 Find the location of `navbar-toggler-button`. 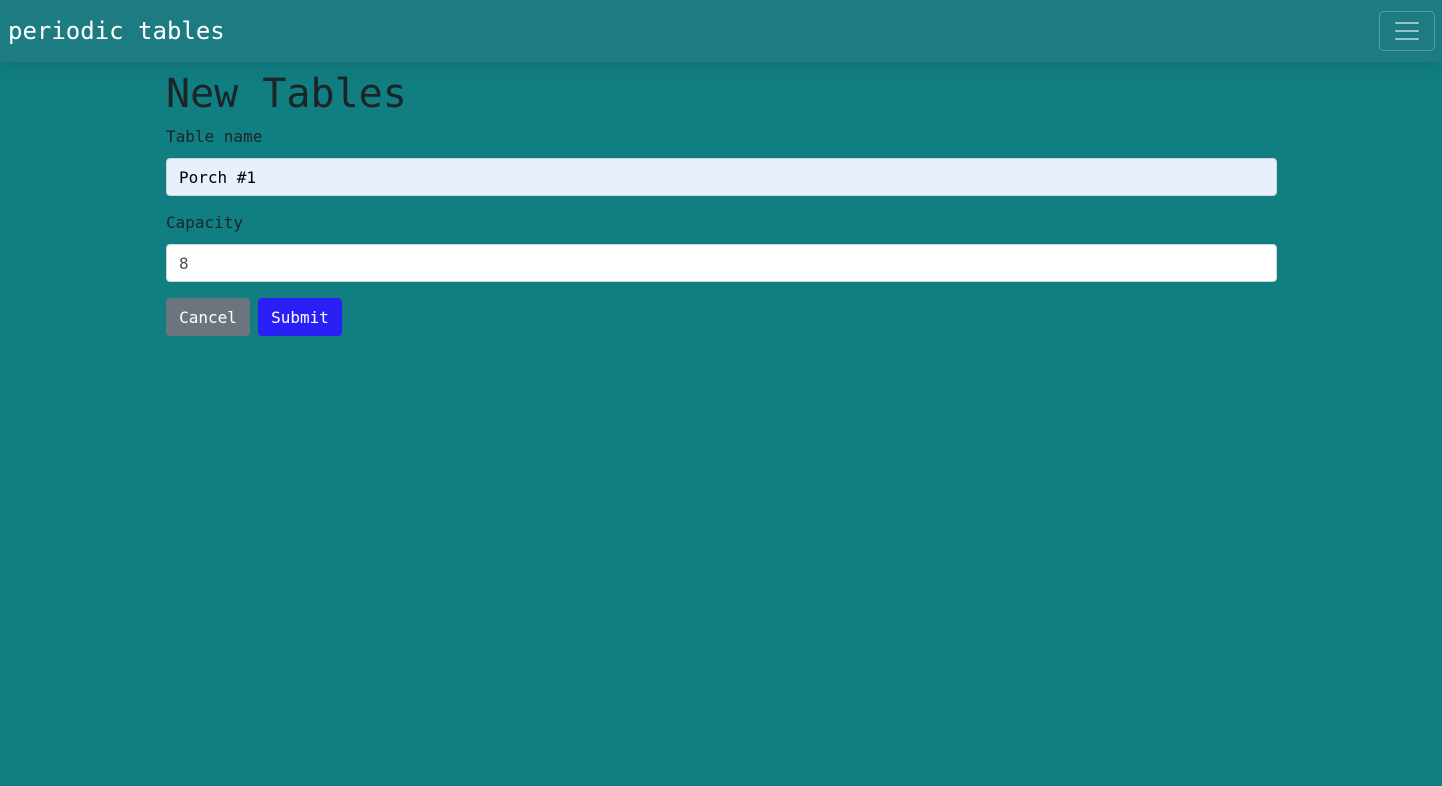

navbar-toggler-button is located at coordinates (1407, 31).